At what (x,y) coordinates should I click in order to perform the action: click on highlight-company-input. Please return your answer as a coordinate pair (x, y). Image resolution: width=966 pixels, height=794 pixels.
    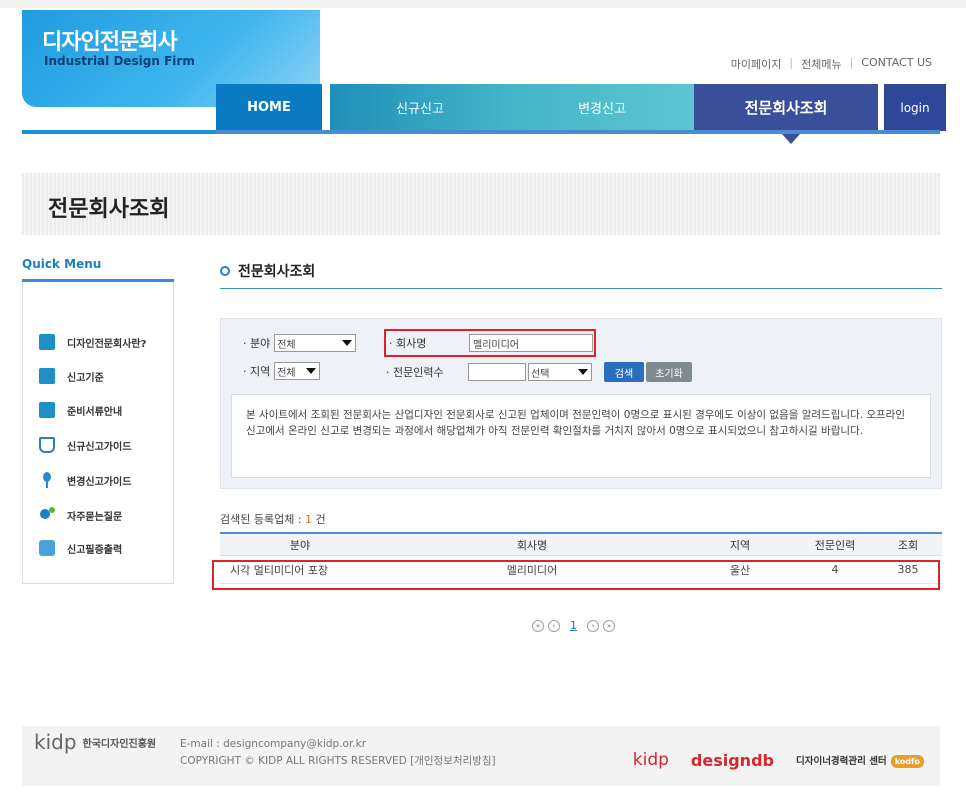
    Looking at the image, I should click on (490, 343).